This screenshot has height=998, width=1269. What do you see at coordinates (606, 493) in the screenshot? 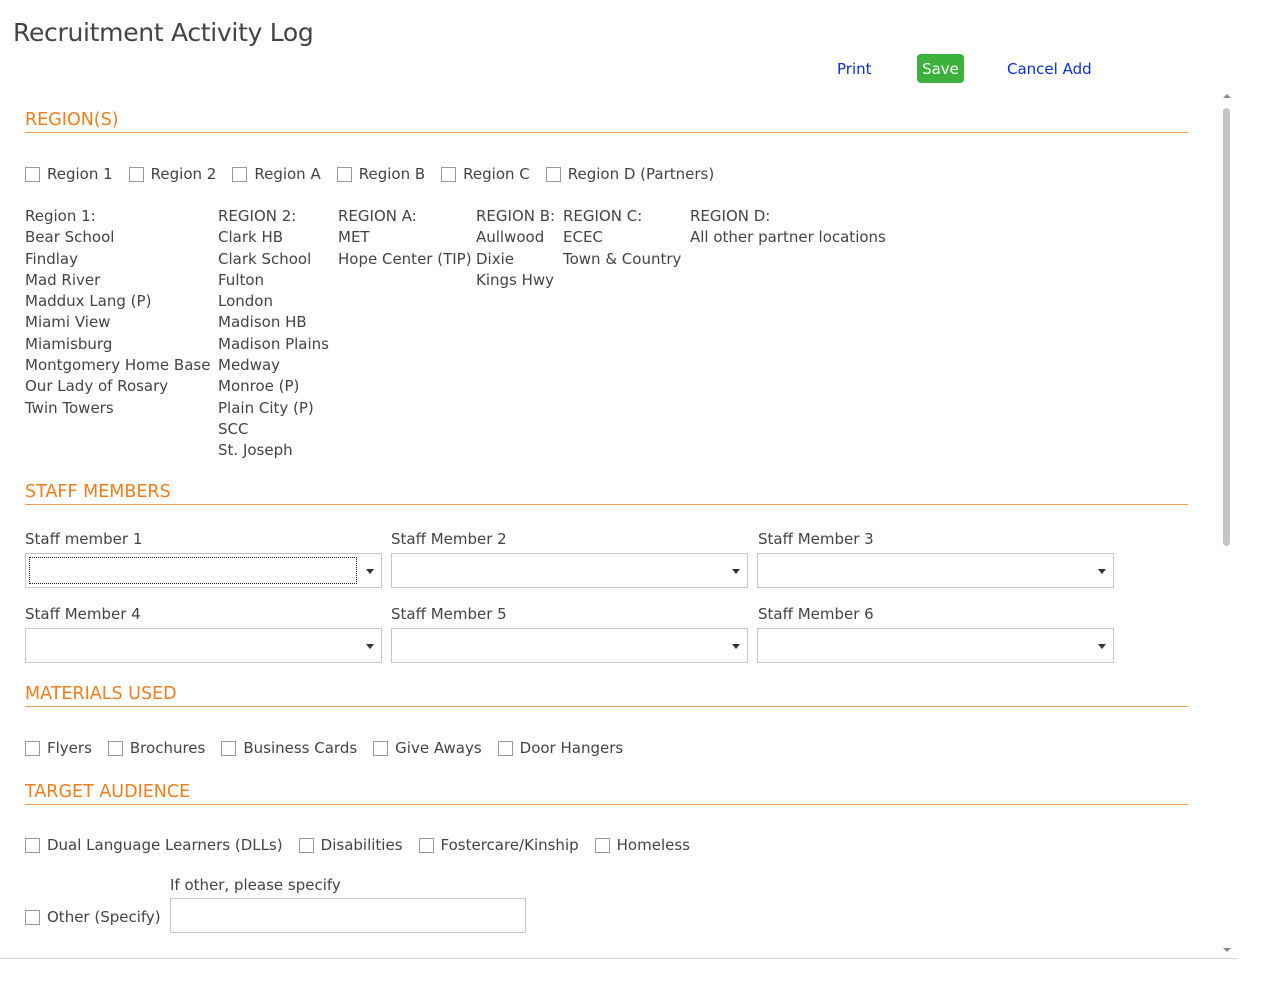
I see `section-header-staff: STAFF MEMBERS` at bounding box center [606, 493].